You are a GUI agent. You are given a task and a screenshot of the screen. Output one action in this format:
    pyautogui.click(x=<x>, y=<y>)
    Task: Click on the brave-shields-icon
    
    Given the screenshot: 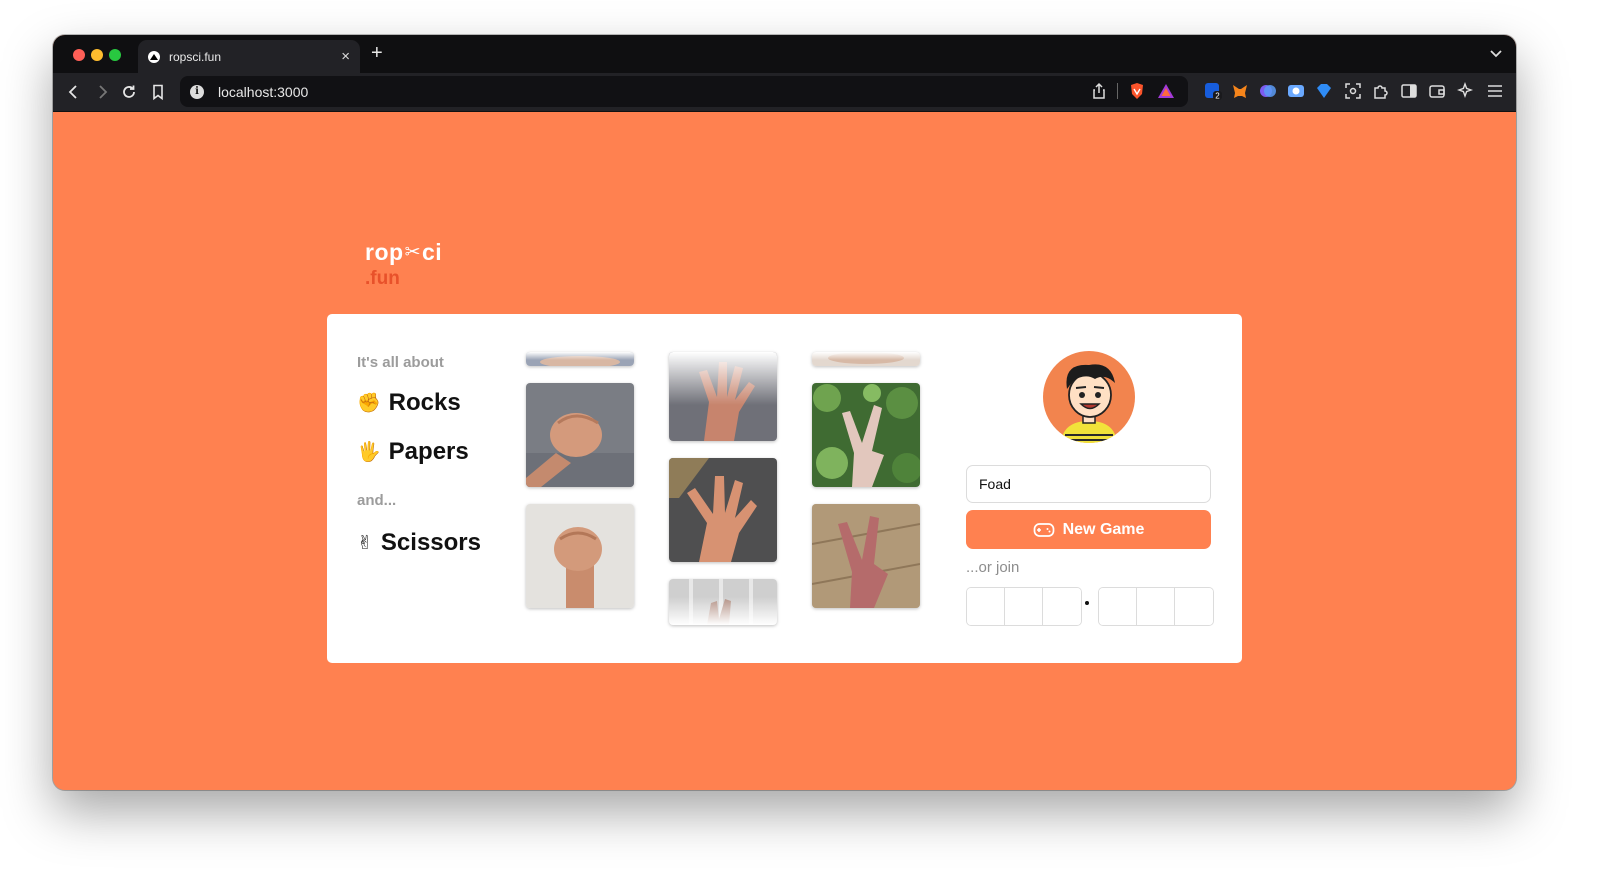 What is the action you would take?
    pyautogui.click(x=1137, y=91)
    